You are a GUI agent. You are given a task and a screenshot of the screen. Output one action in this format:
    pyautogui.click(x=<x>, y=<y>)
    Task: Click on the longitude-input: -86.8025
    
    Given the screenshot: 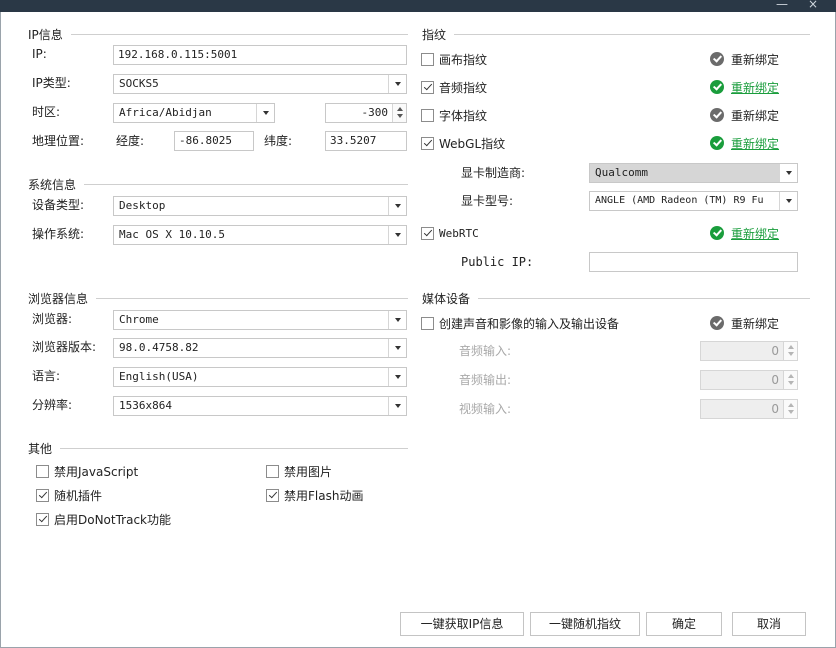 What is the action you would take?
    pyautogui.click(x=214, y=141)
    